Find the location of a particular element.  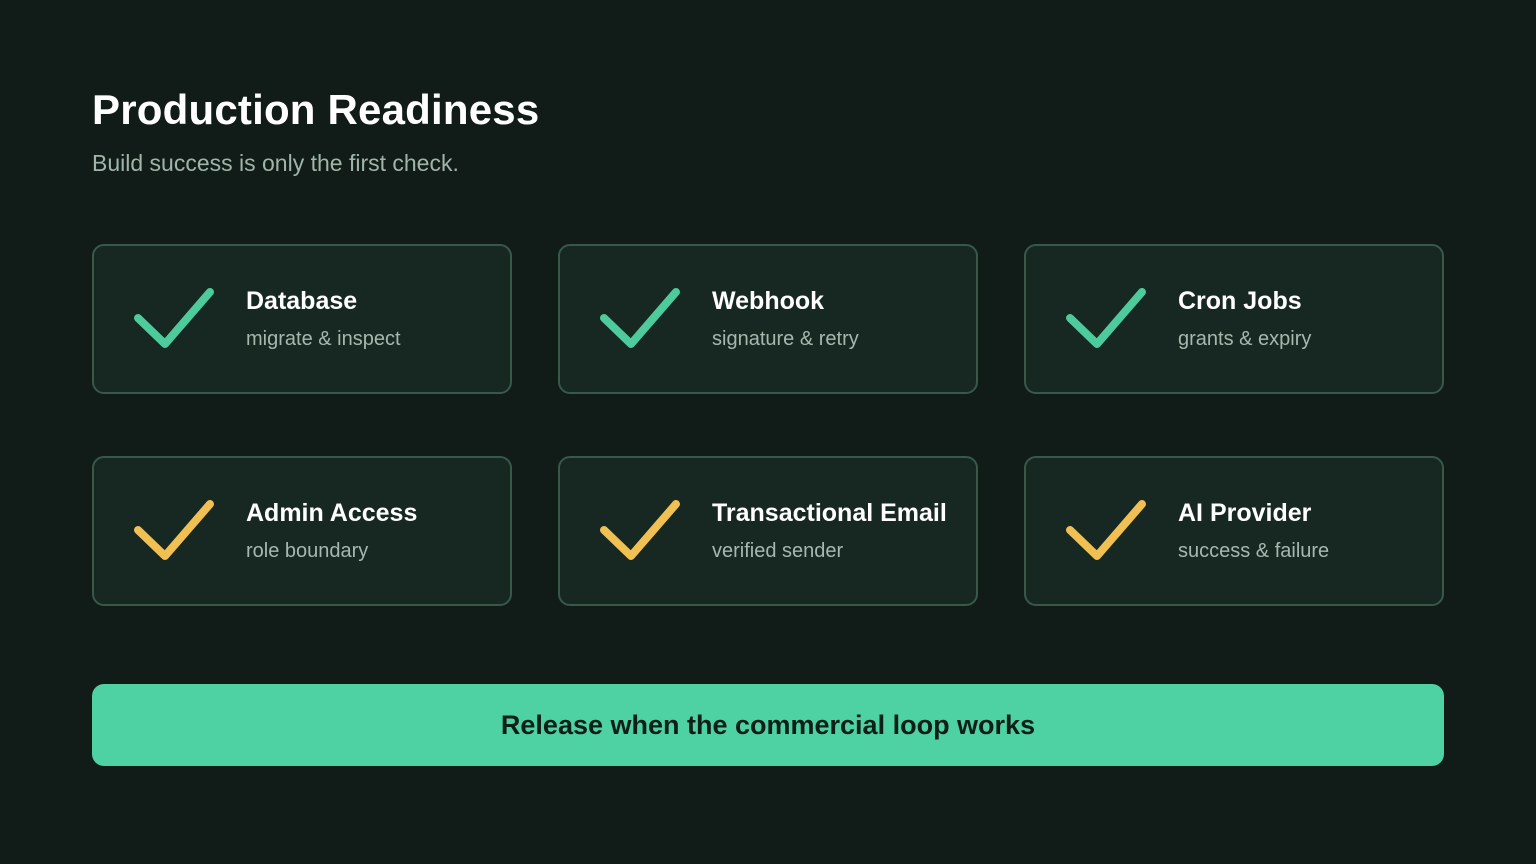

card-cron-jobs: Cron Jobs grants & expiry is located at coordinates (1234, 319).